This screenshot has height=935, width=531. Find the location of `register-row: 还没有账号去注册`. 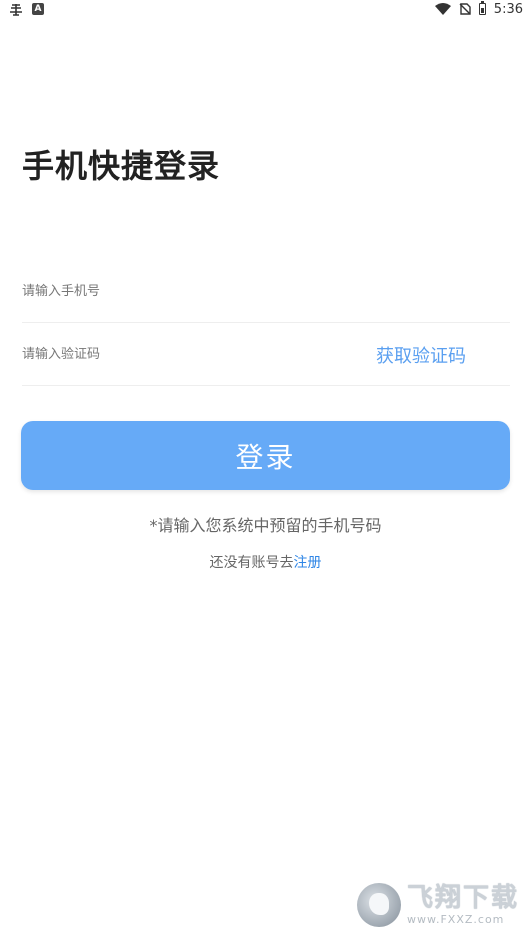

register-row: 还没有账号去注册 is located at coordinates (265, 562).